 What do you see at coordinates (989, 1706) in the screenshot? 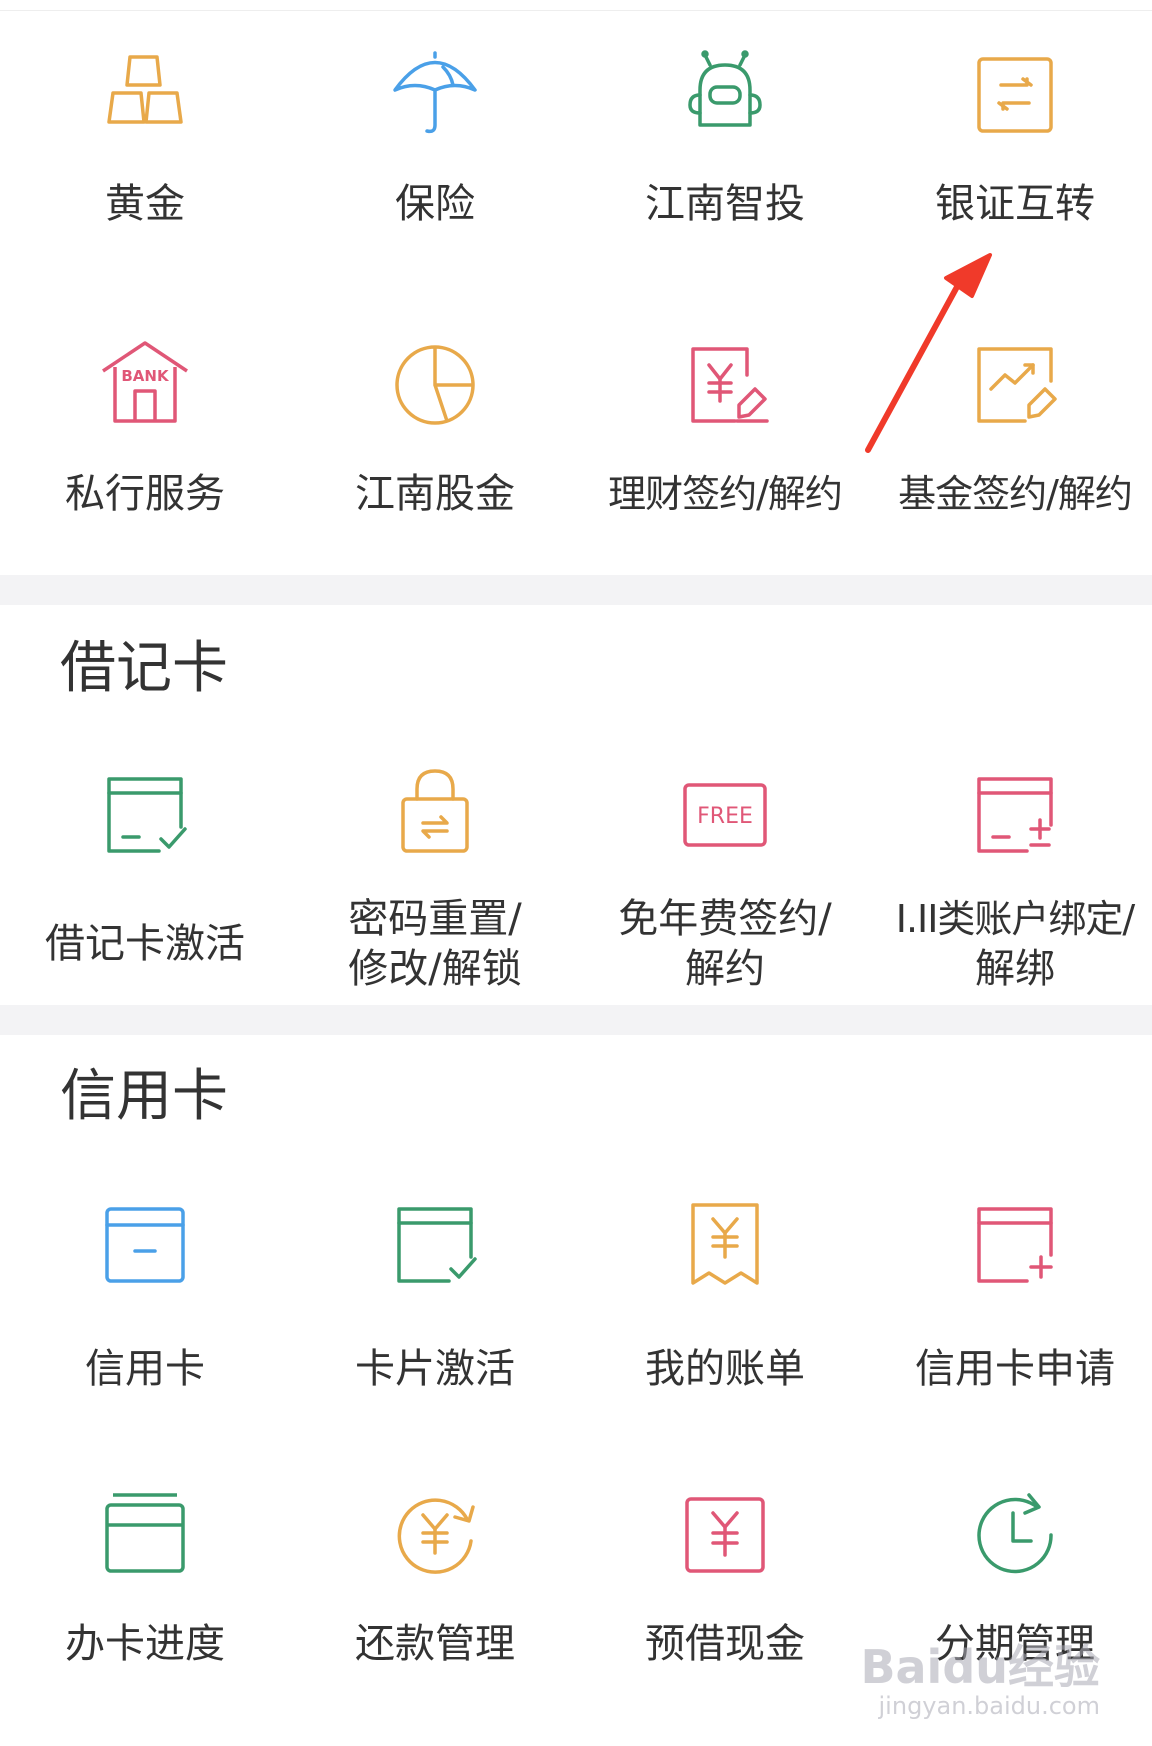
I see `watermark-sub: jingyan.baidu.com` at bounding box center [989, 1706].